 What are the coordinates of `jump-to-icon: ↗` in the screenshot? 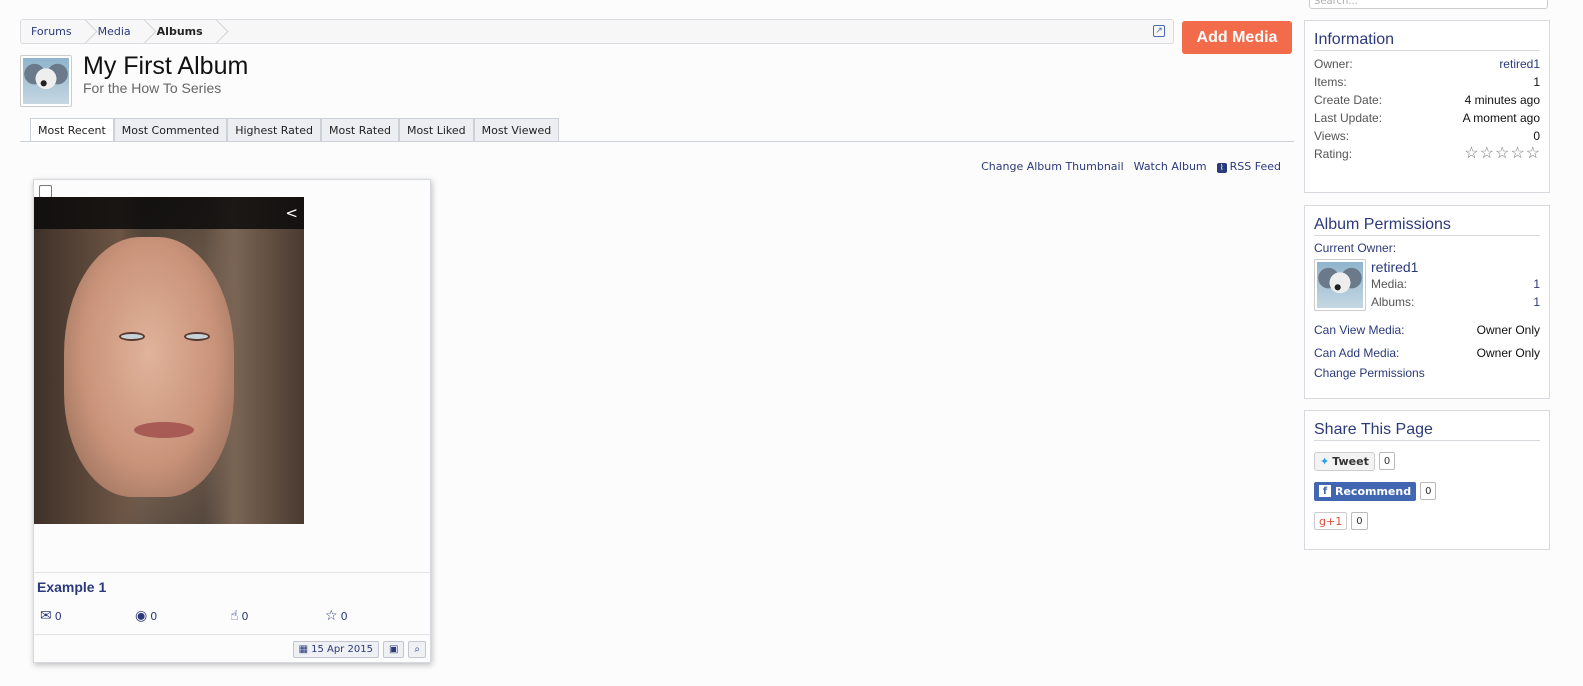 It's located at (1159, 31).